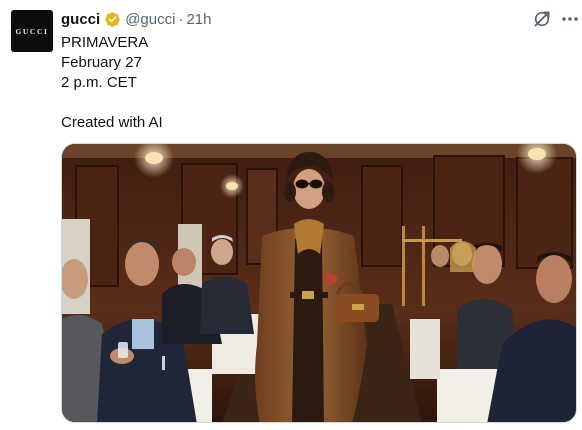  I want to click on display-name: gucci, so click(80, 19).